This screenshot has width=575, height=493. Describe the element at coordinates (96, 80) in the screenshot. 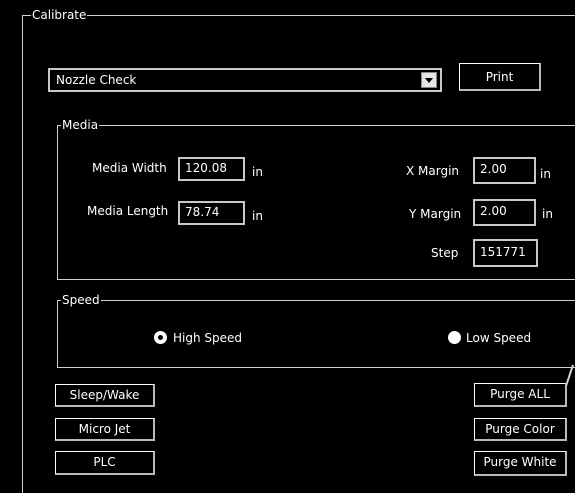

I see `pattern-select-value: Nozzle Check` at that location.